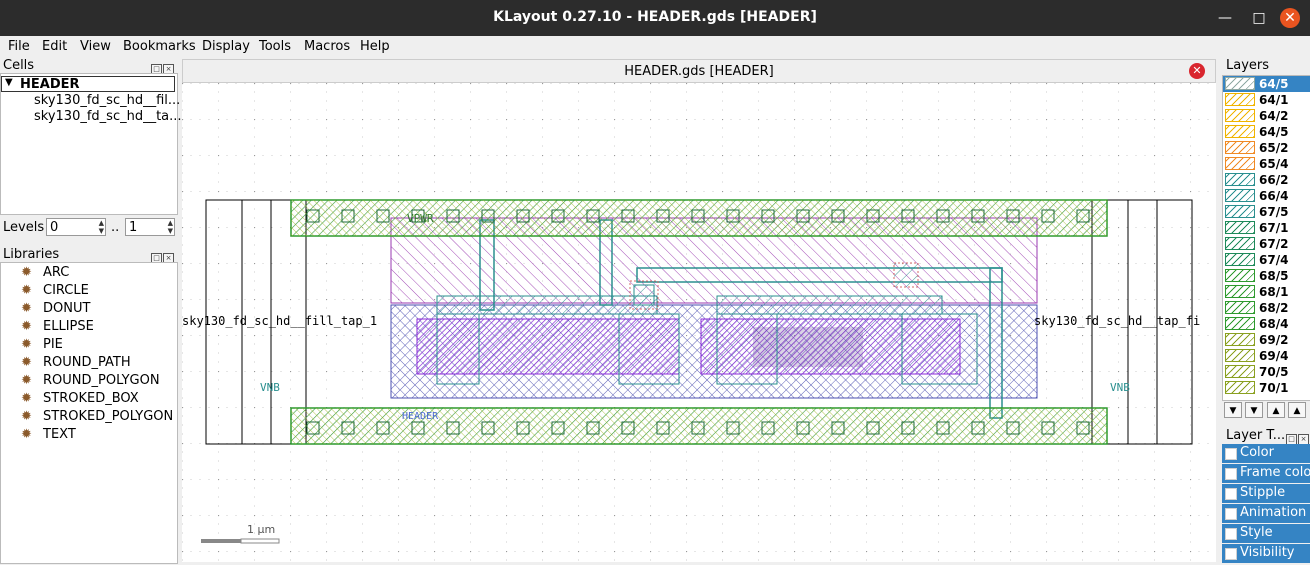  I want to click on menu-edit: Edit, so click(54, 46).